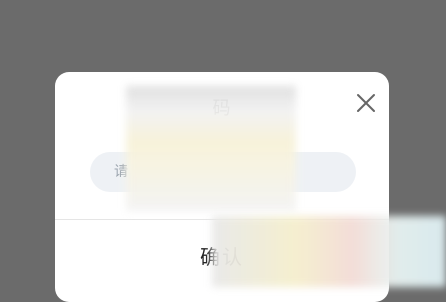 The width and height of the screenshot is (446, 302). I want to click on close-icon, so click(366, 103).